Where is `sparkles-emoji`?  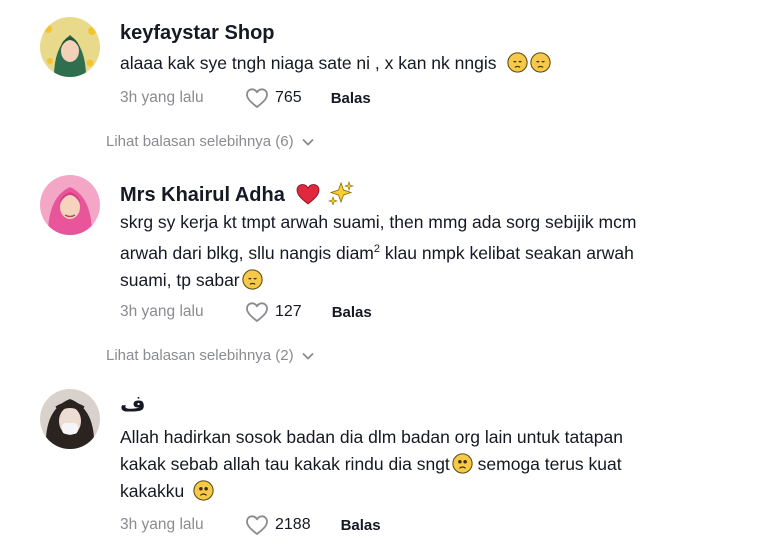 sparkles-emoji is located at coordinates (341, 193).